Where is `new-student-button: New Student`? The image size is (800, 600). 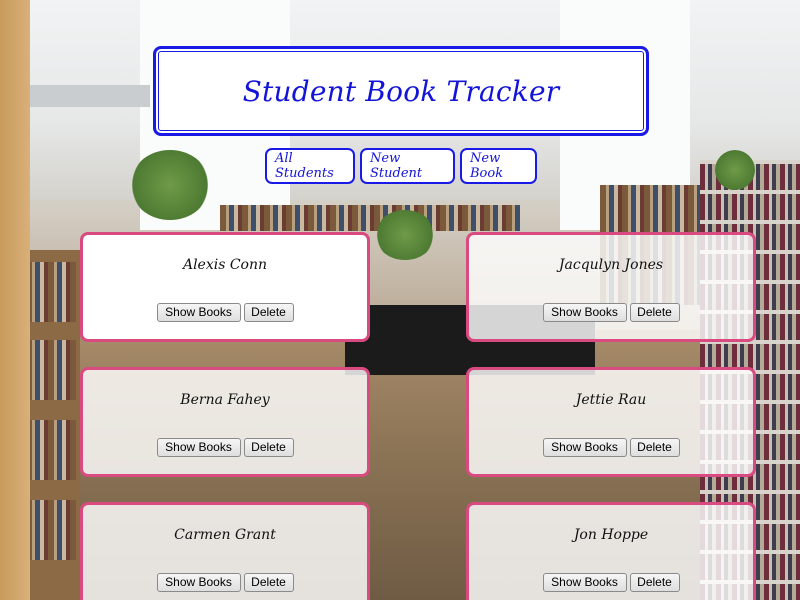
new-student-button: New Student is located at coordinates (407, 166).